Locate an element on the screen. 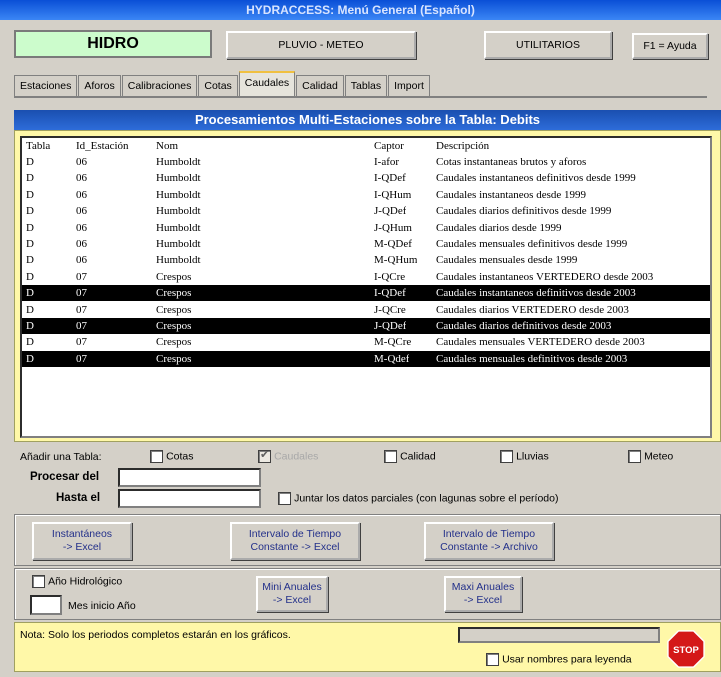  hydro-year-checkbox is located at coordinates (38, 581).